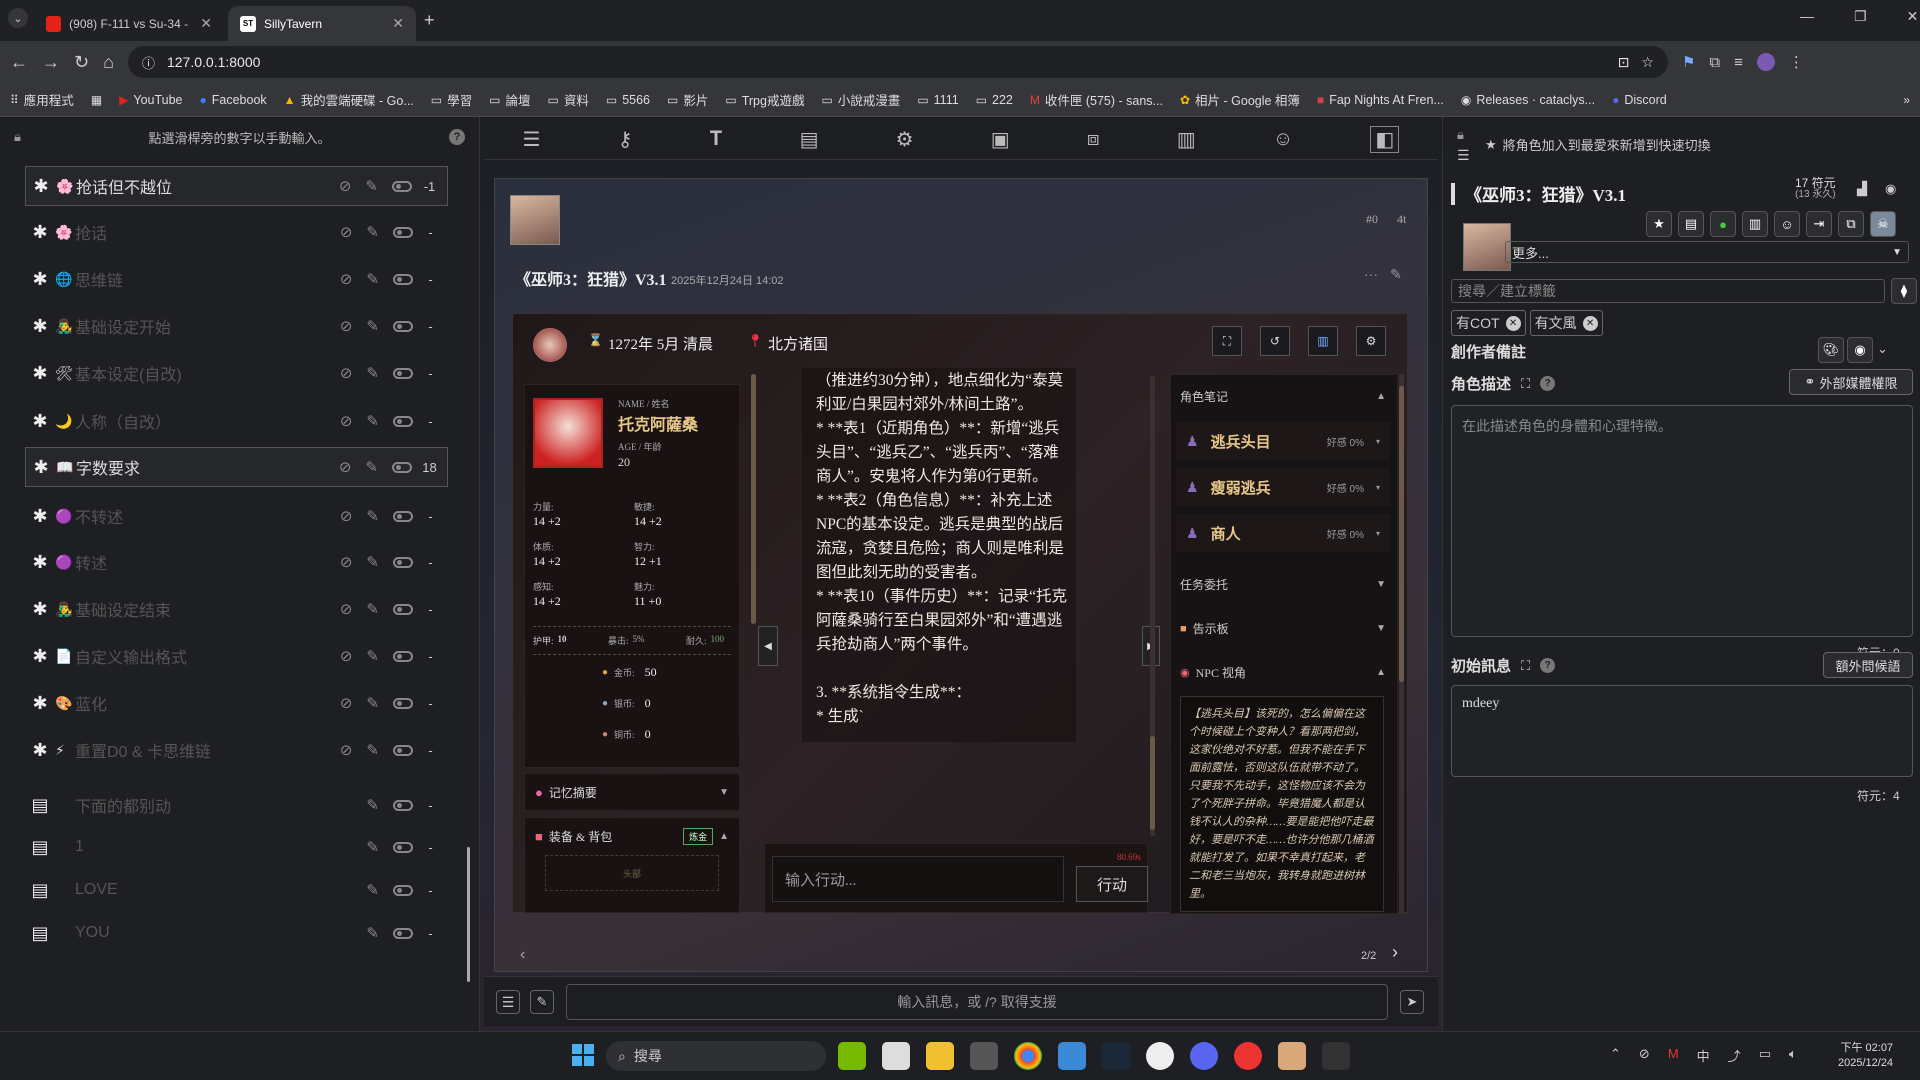  Describe the element at coordinates (1673, 1055) in the screenshot. I see `mail-icon: M` at that location.